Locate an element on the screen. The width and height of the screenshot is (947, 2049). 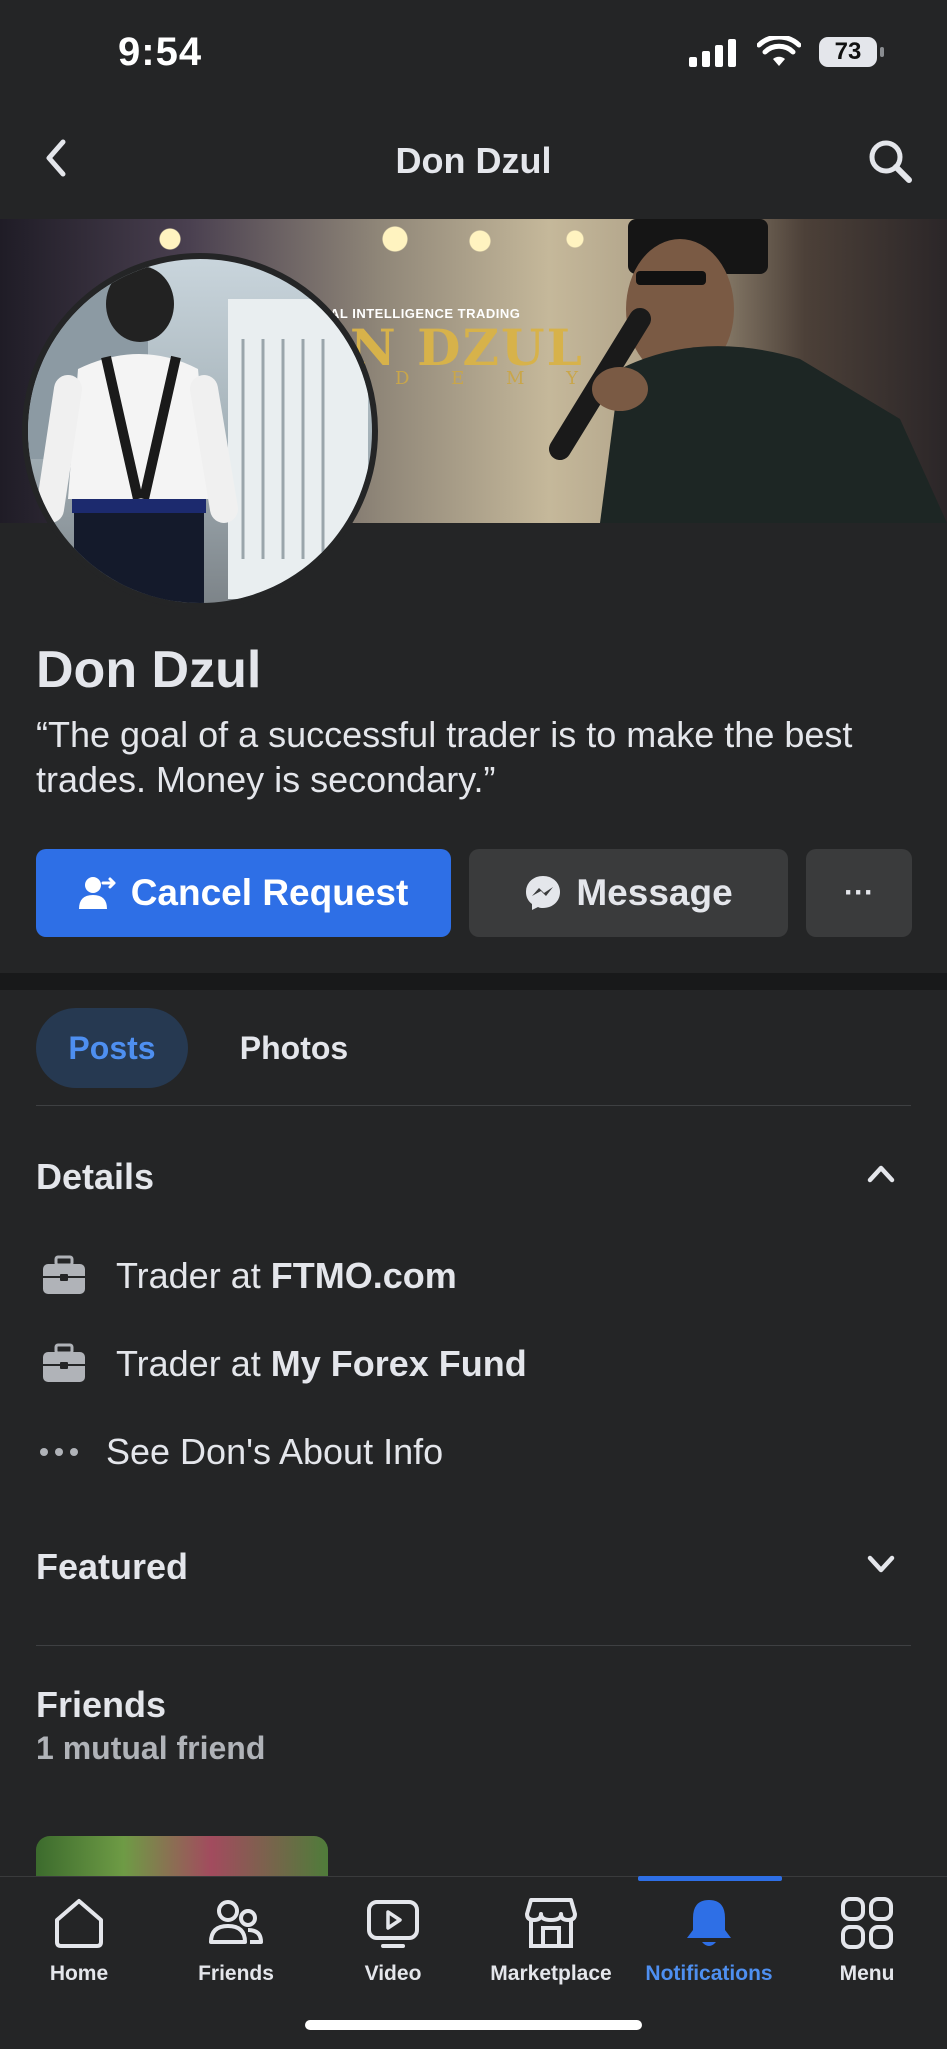
detail-work-ftmo: Trader at FTMO.com is located at coordinates (246, 1276).